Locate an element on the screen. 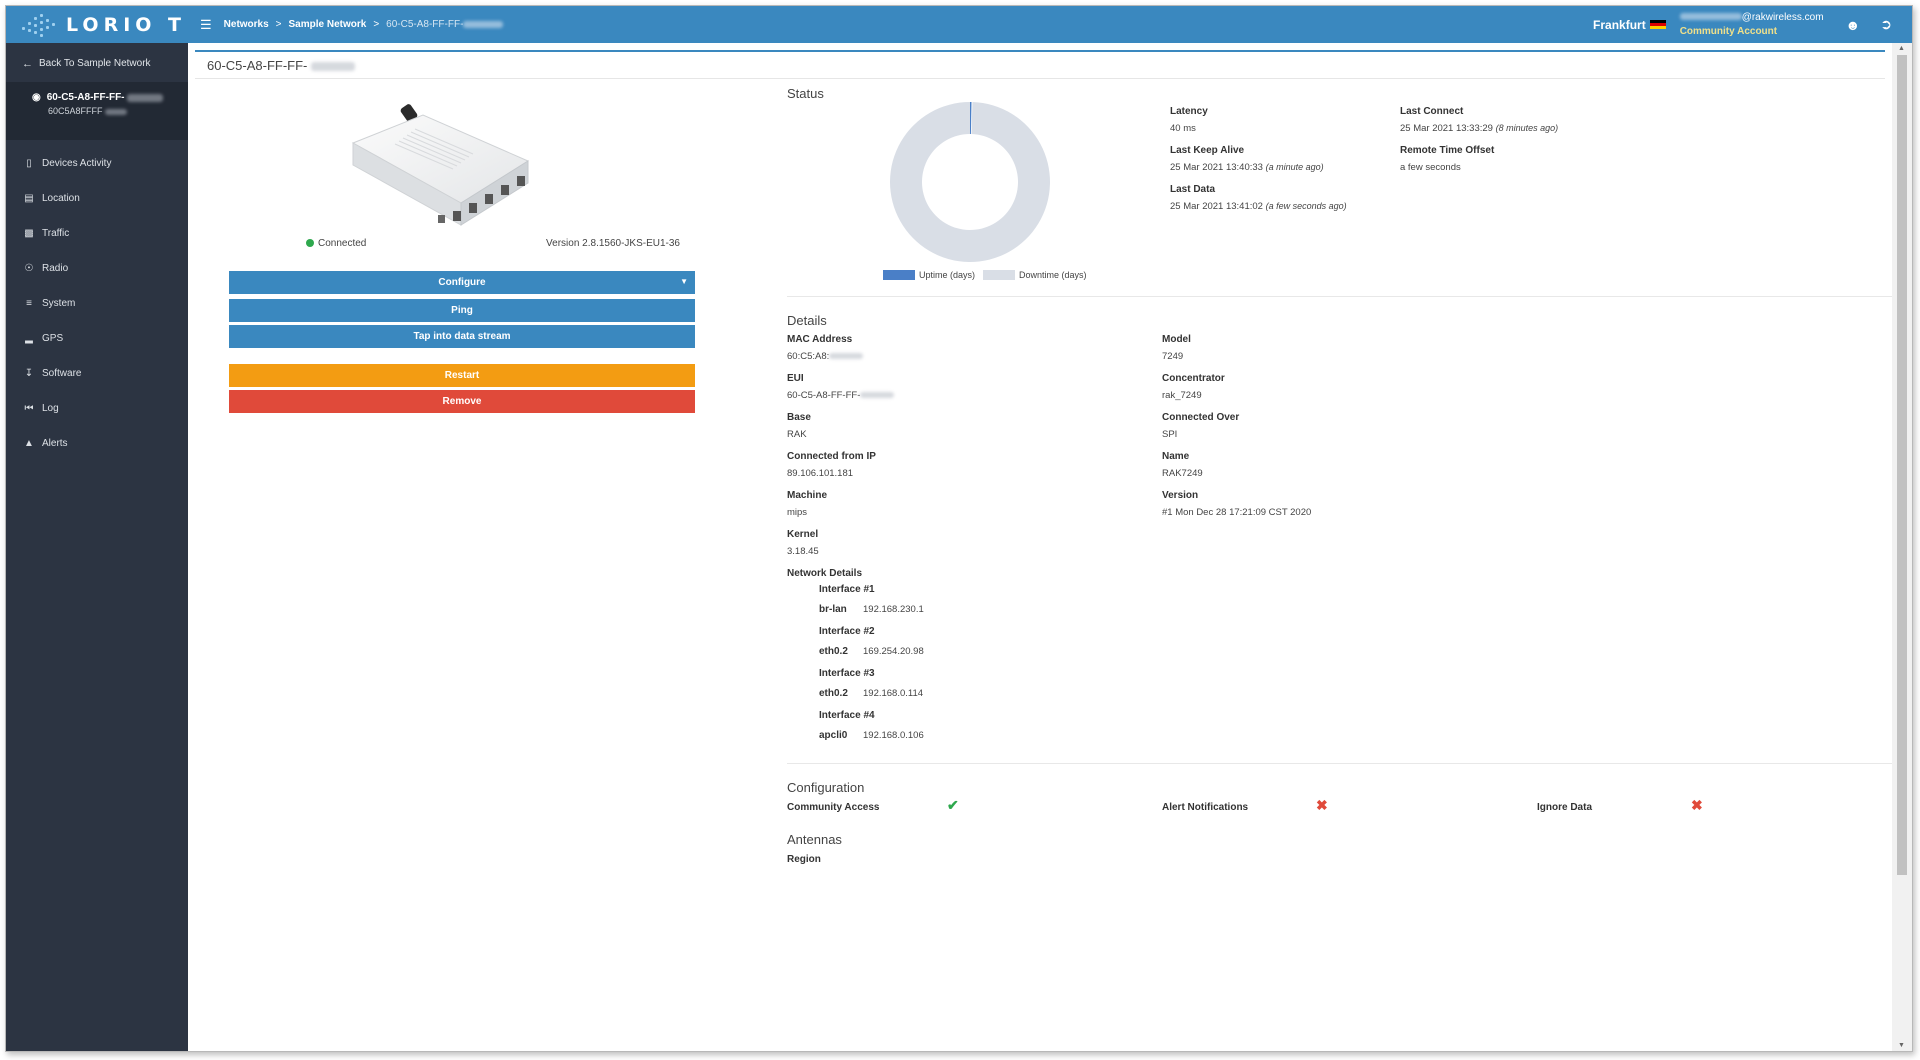 The image size is (1920, 1060). eui-value-text: 60-C5-A8-FF-FF- is located at coordinates (824, 395).